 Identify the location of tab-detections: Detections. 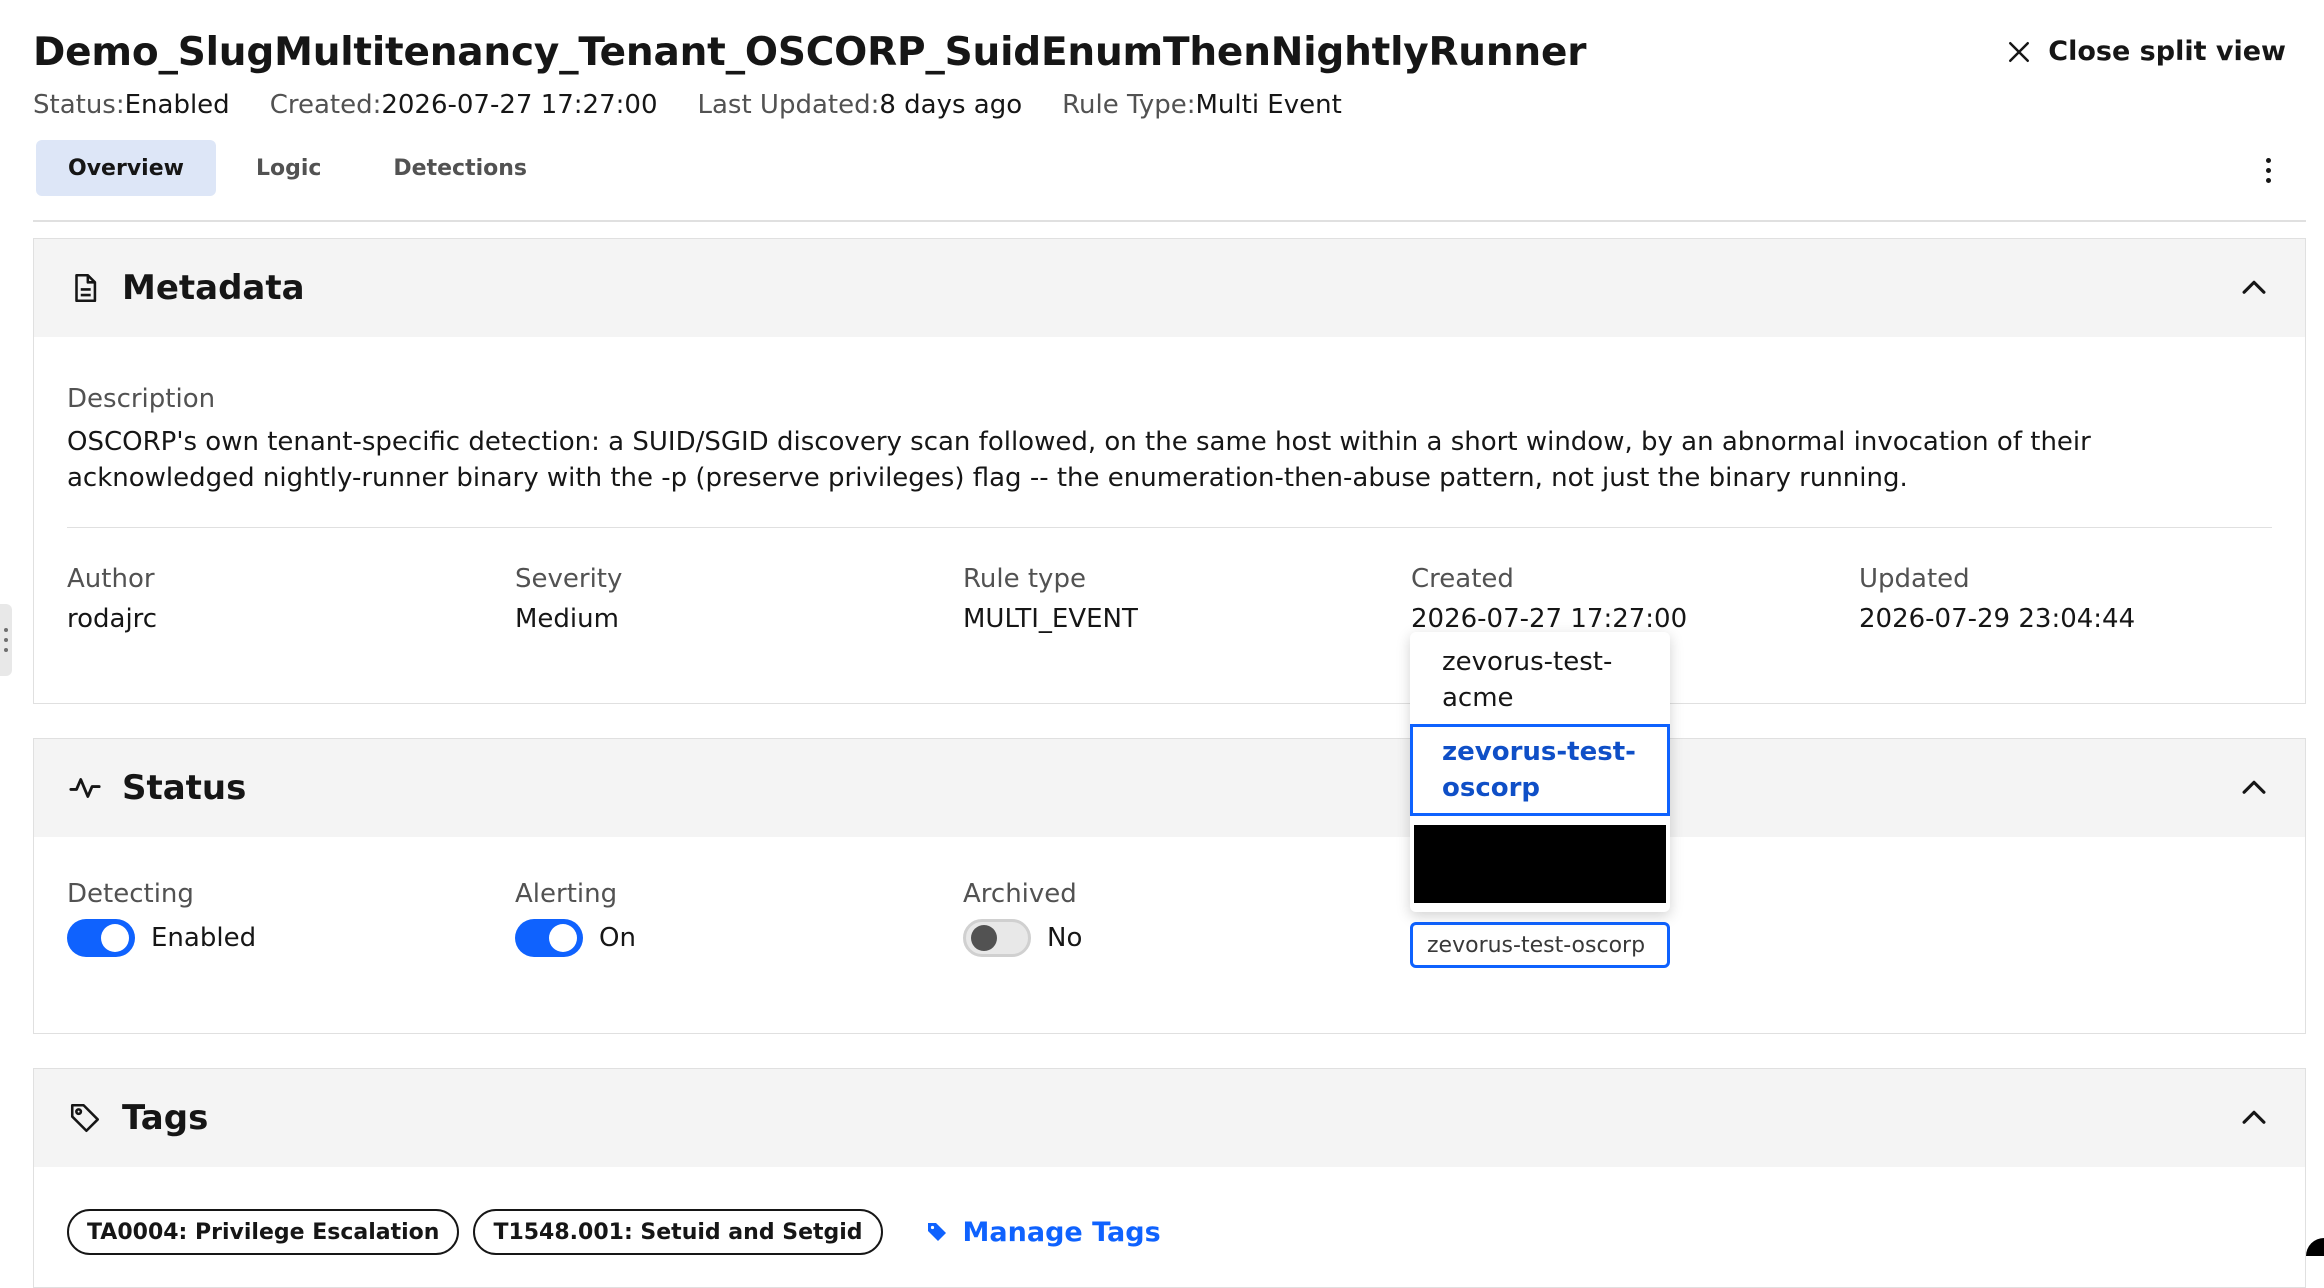
(460, 168).